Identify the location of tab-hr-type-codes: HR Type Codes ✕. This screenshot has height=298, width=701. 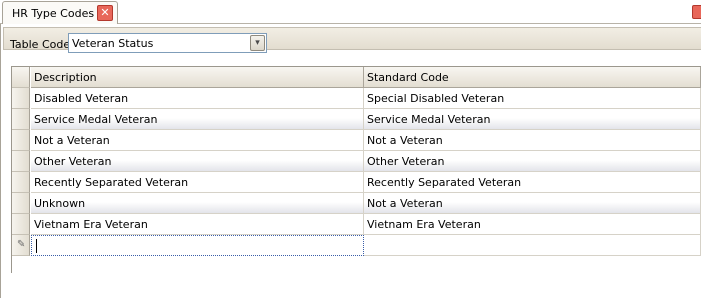
(60, 13).